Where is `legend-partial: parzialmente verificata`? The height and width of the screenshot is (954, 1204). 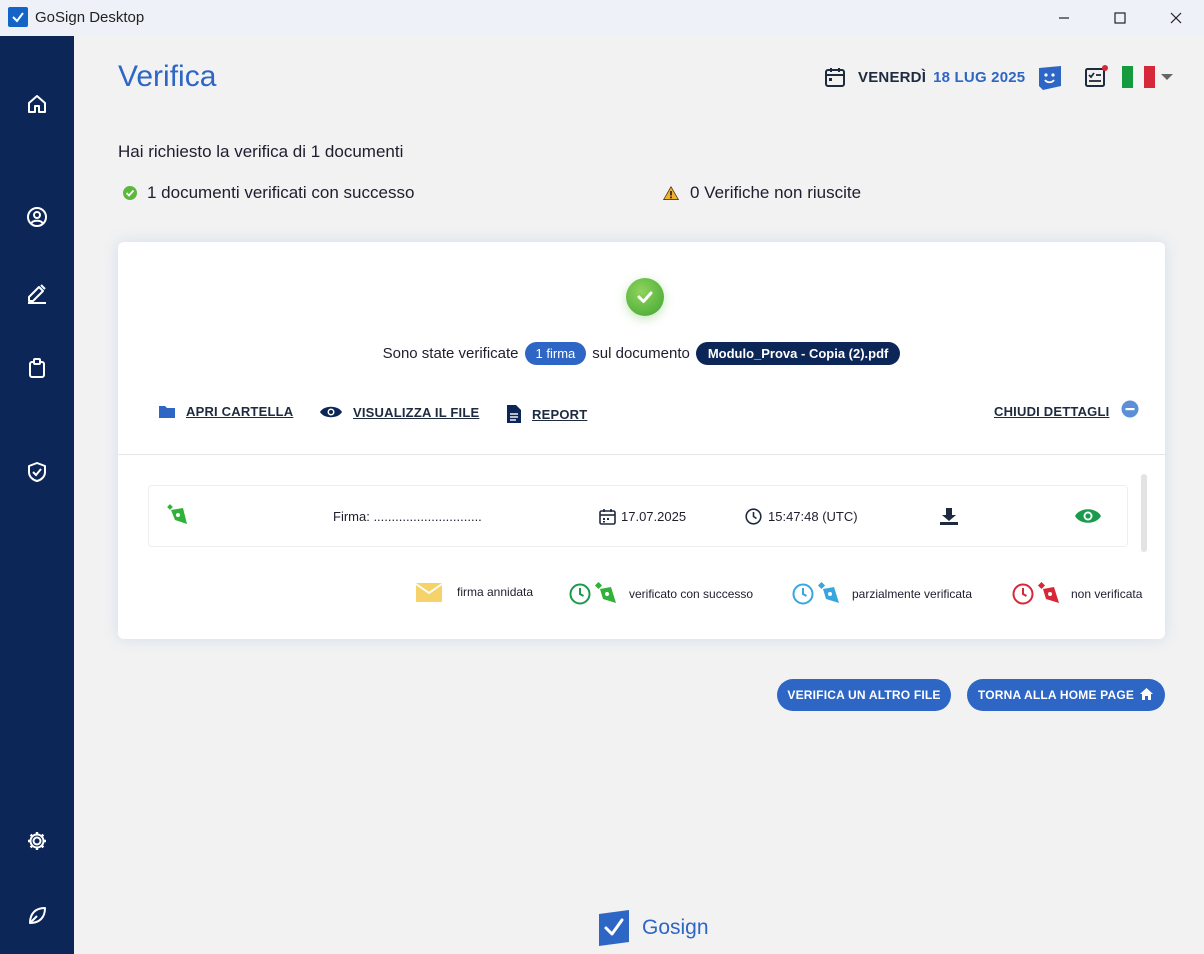
legend-partial: parzialmente verificata is located at coordinates (882, 594).